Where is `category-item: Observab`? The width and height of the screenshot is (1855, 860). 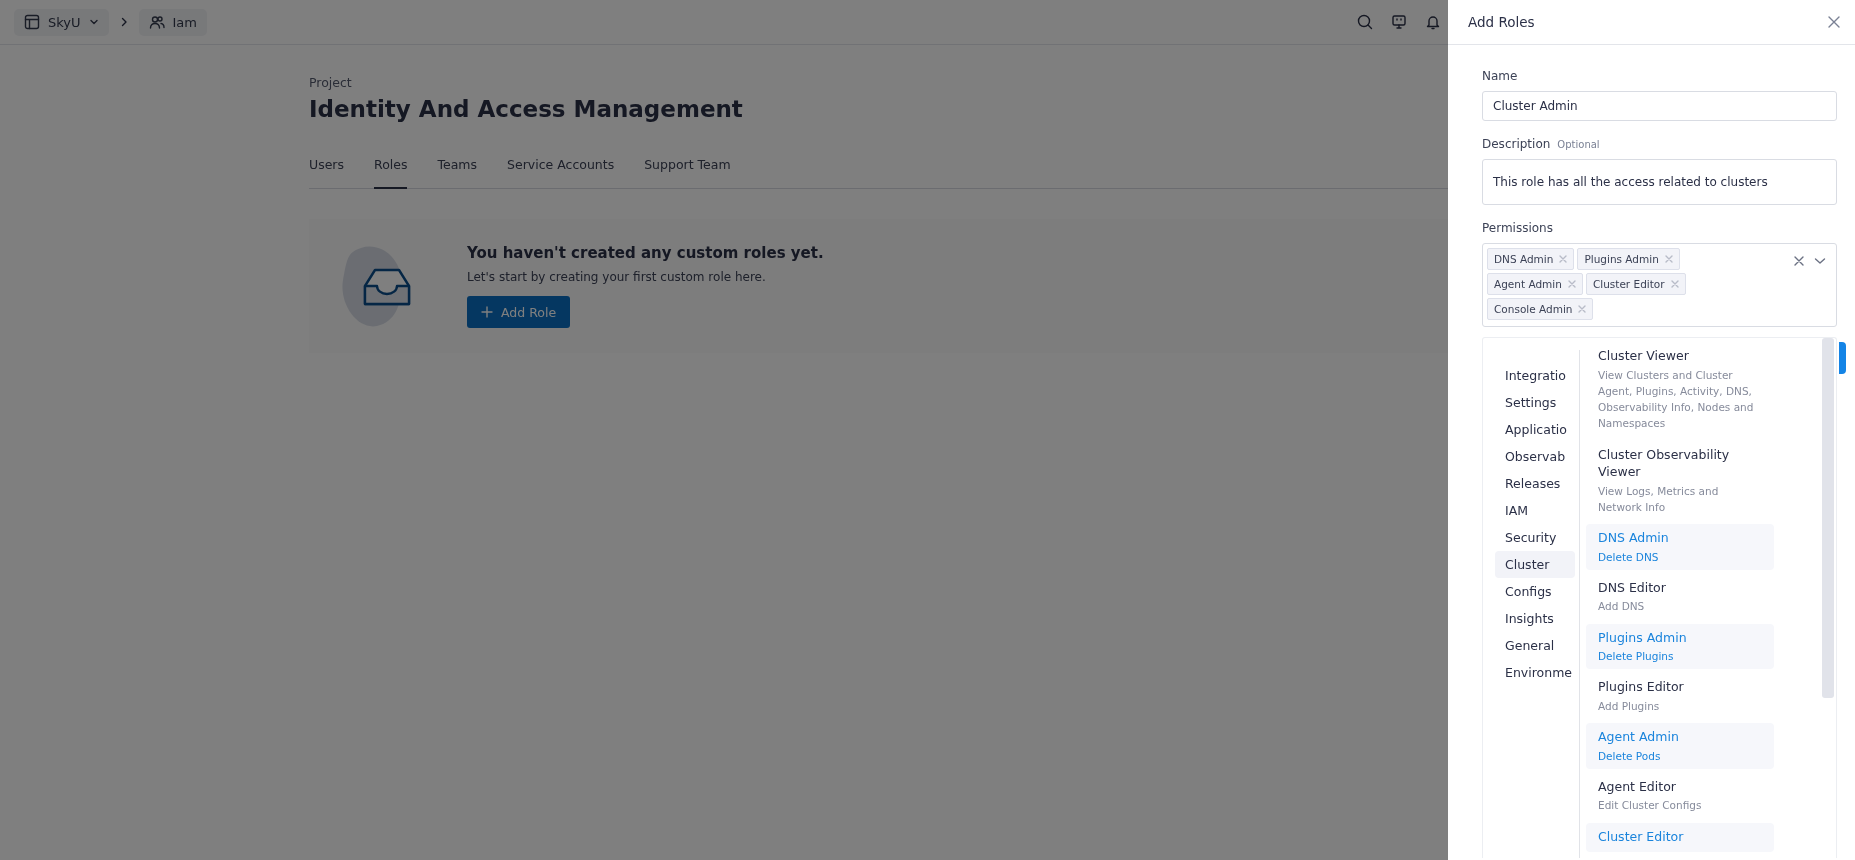 category-item: Observab is located at coordinates (1535, 456).